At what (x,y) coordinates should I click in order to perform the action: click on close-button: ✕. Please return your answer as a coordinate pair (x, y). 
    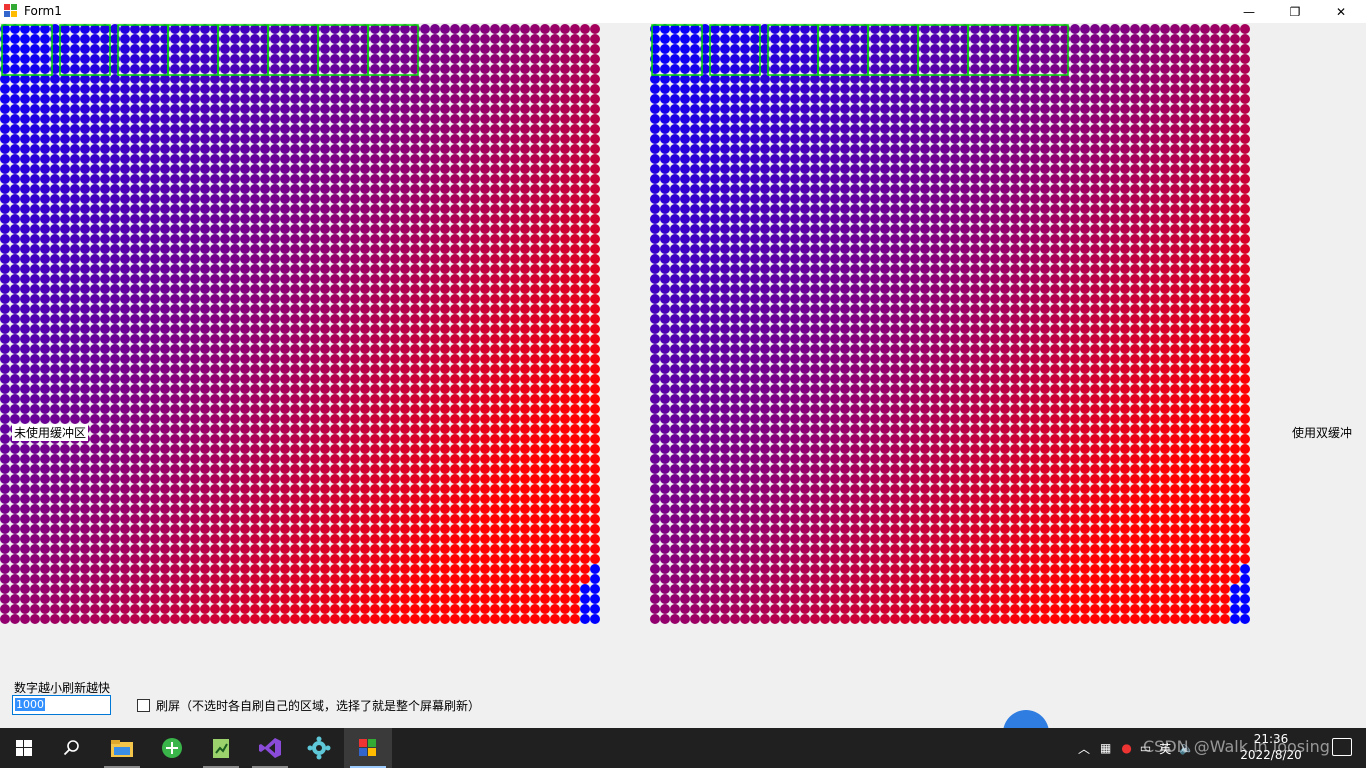
    Looking at the image, I should click on (1341, 11).